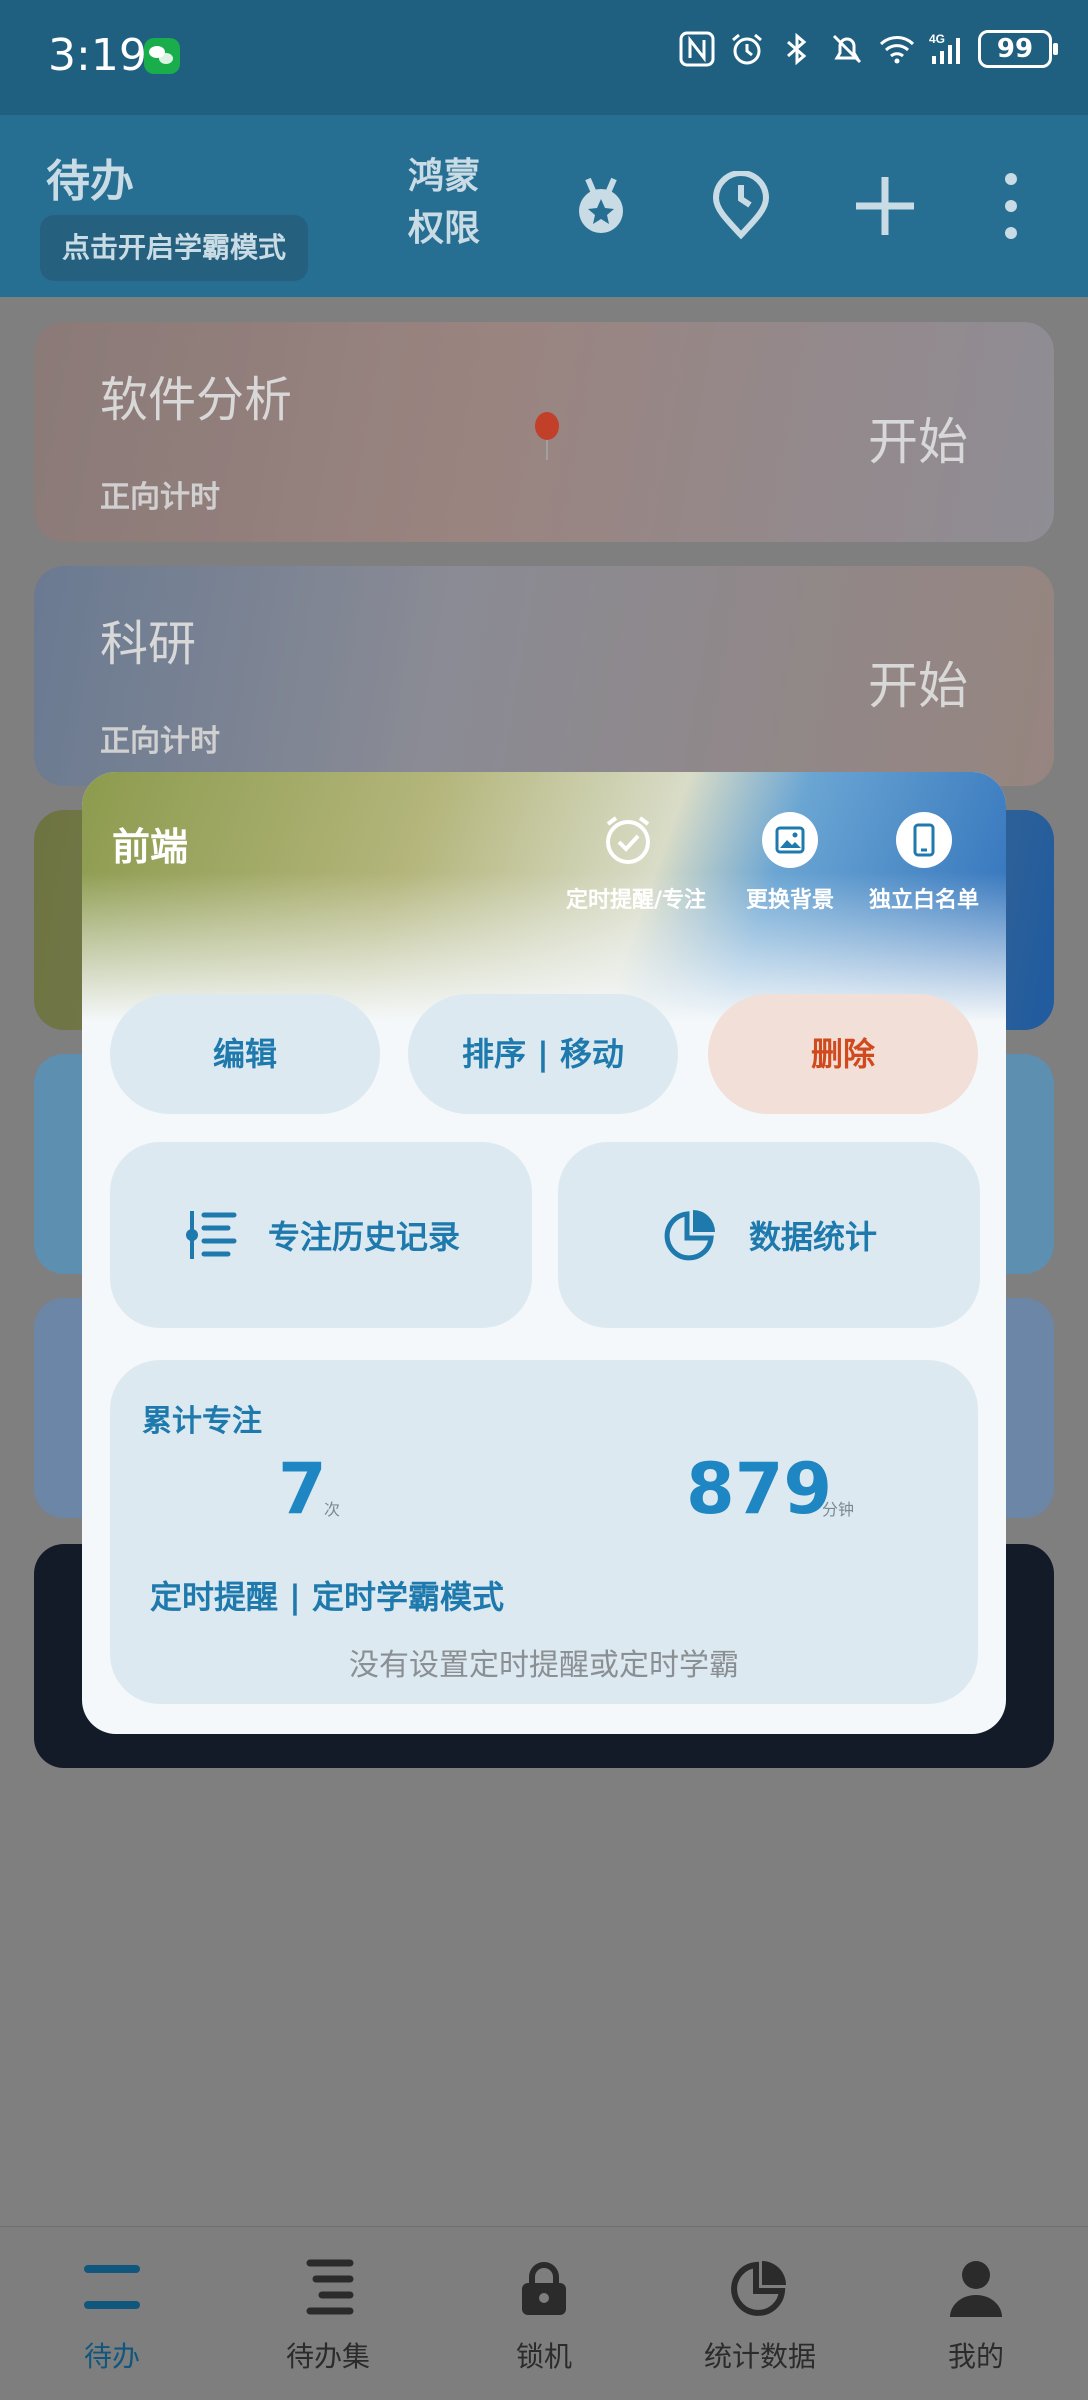  What do you see at coordinates (843, 1054) in the screenshot?
I see `delete-button: 删除` at bounding box center [843, 1054].